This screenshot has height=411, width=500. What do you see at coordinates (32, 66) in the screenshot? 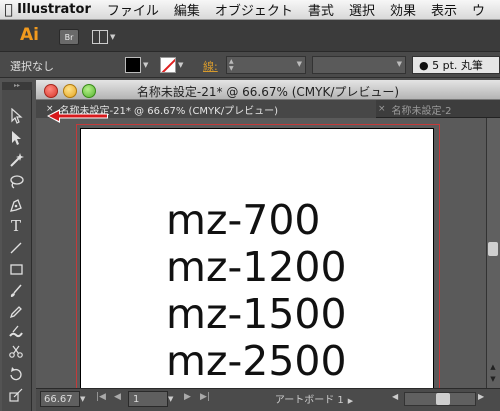
I see `selection-status: 選択なし` at bounding box center [32, 66].